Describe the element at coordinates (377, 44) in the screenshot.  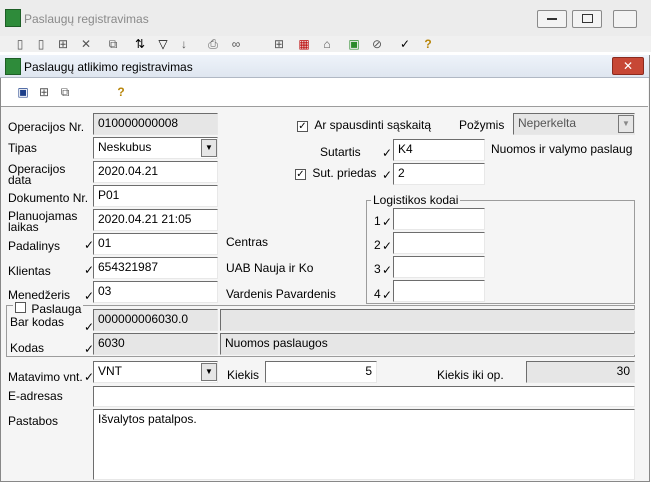
I see `attach-icon: ⊘` at that location.